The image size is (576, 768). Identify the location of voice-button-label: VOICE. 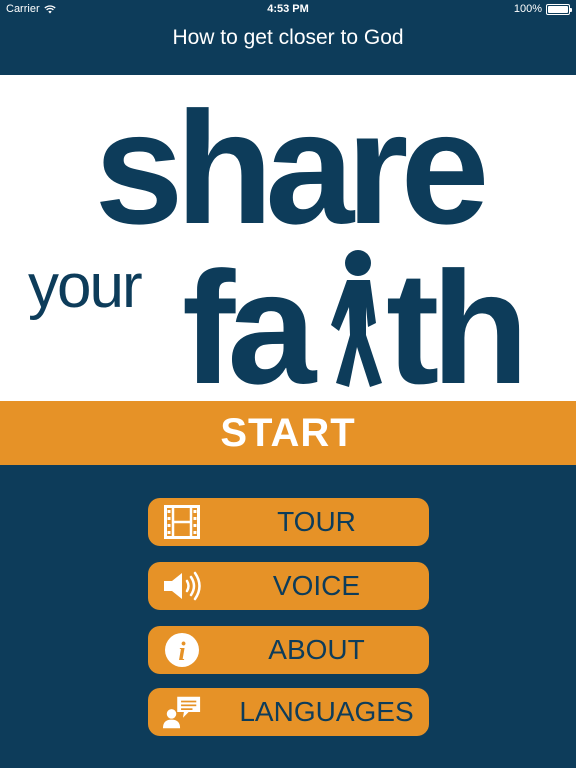
(316, 585).